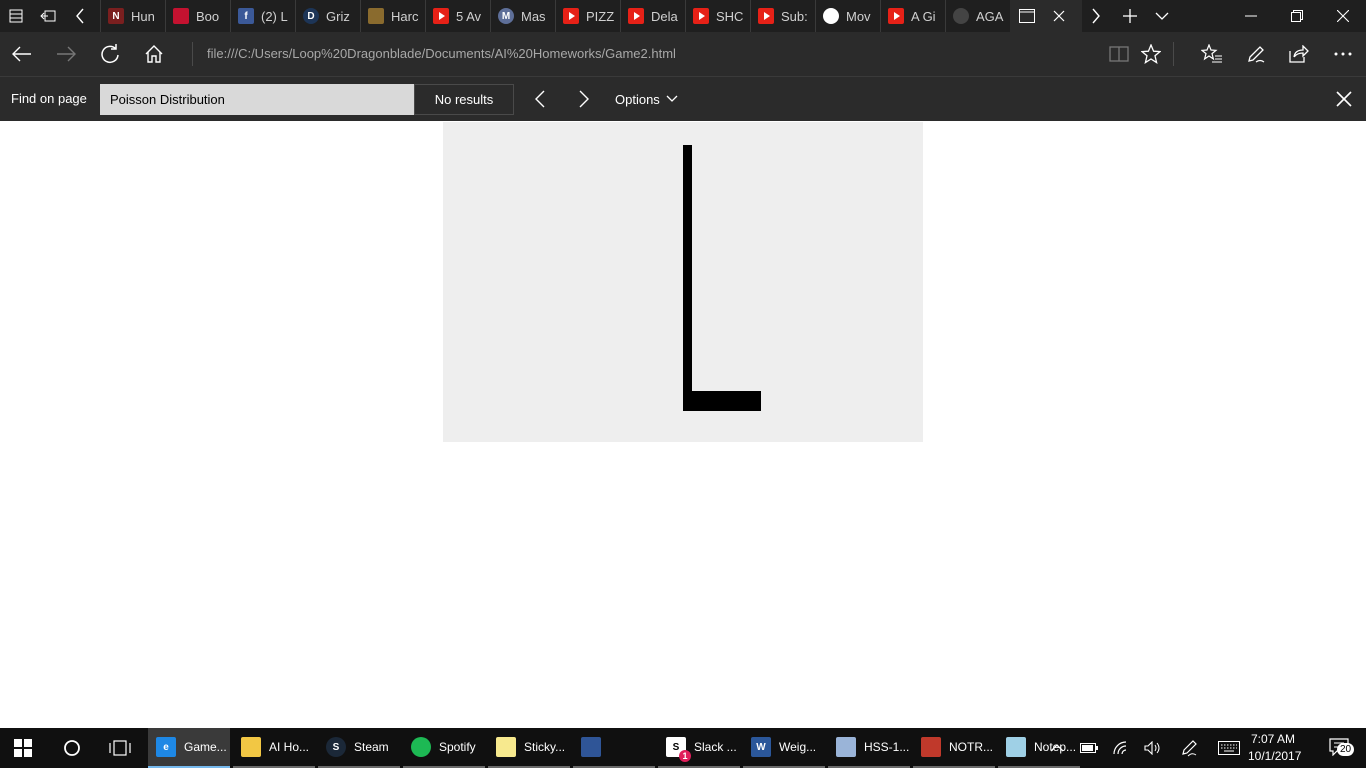  What do you see at coordinates (923, 16) in the screenshot?
I see `browser-tab-label: A Gi` at bounding box center [923, 16].